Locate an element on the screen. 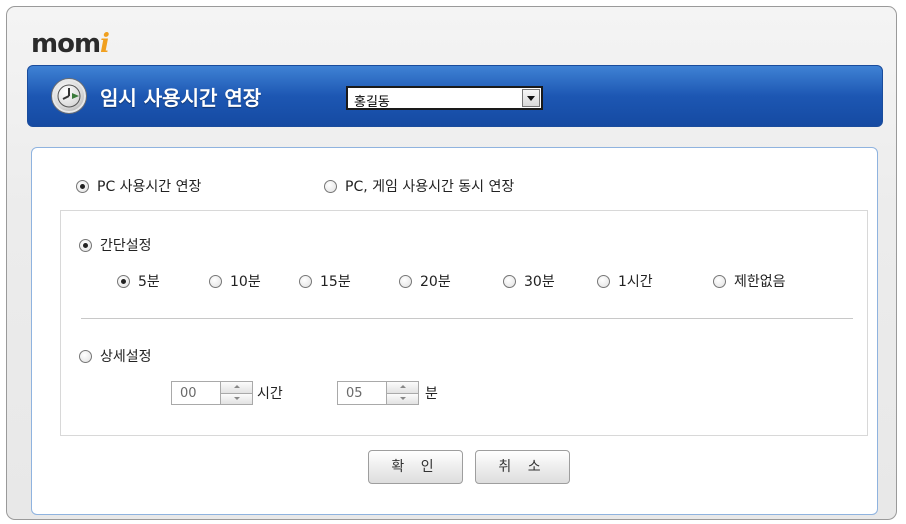 The height and width of the screenshot is (524, 906). clock-icon is located at coordinates (69, 96).